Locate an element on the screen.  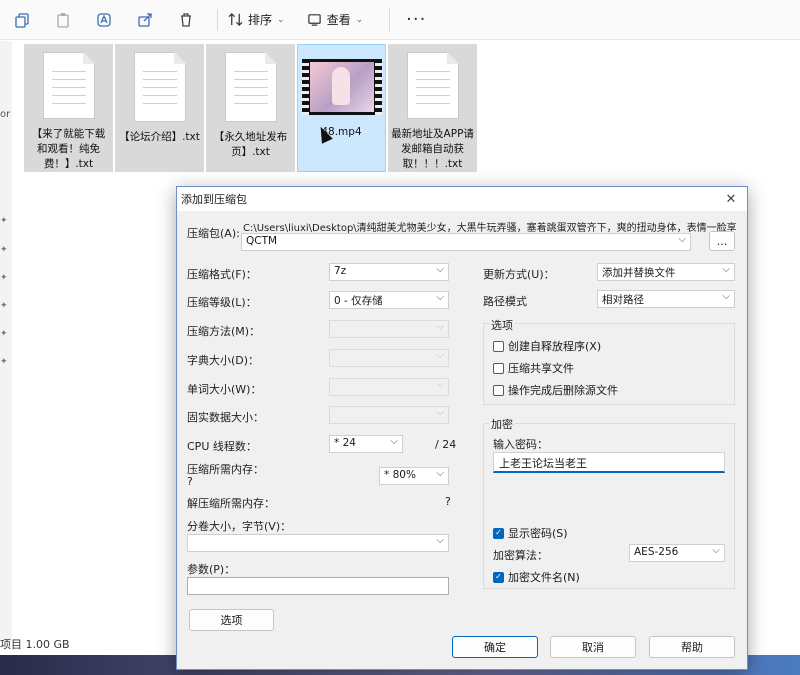
file-item: 最新地址及APP请发邮箱自动获取！！！.txt is located at coordinates (432, 108).